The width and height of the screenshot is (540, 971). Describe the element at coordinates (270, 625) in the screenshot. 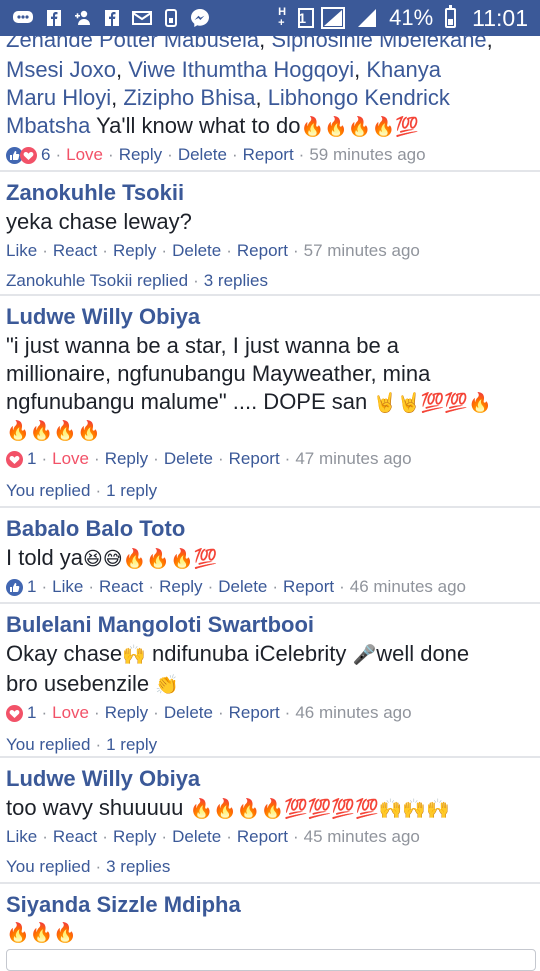

I see `comment-author: Bulelani Mangoloti Swartbooi` at that location.